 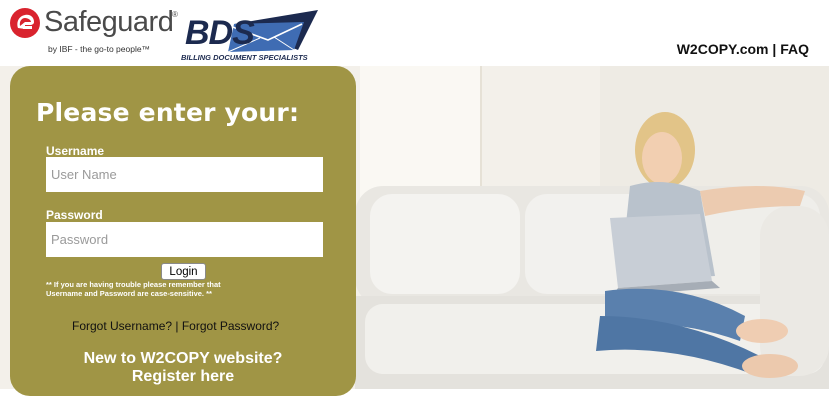 What do you see at coordinates (244, 57) in the screenshot?
I see `bds-logo-subtitle: BILLING DOCUMENT SPECIALISTS` at bounding box center [244, 57].